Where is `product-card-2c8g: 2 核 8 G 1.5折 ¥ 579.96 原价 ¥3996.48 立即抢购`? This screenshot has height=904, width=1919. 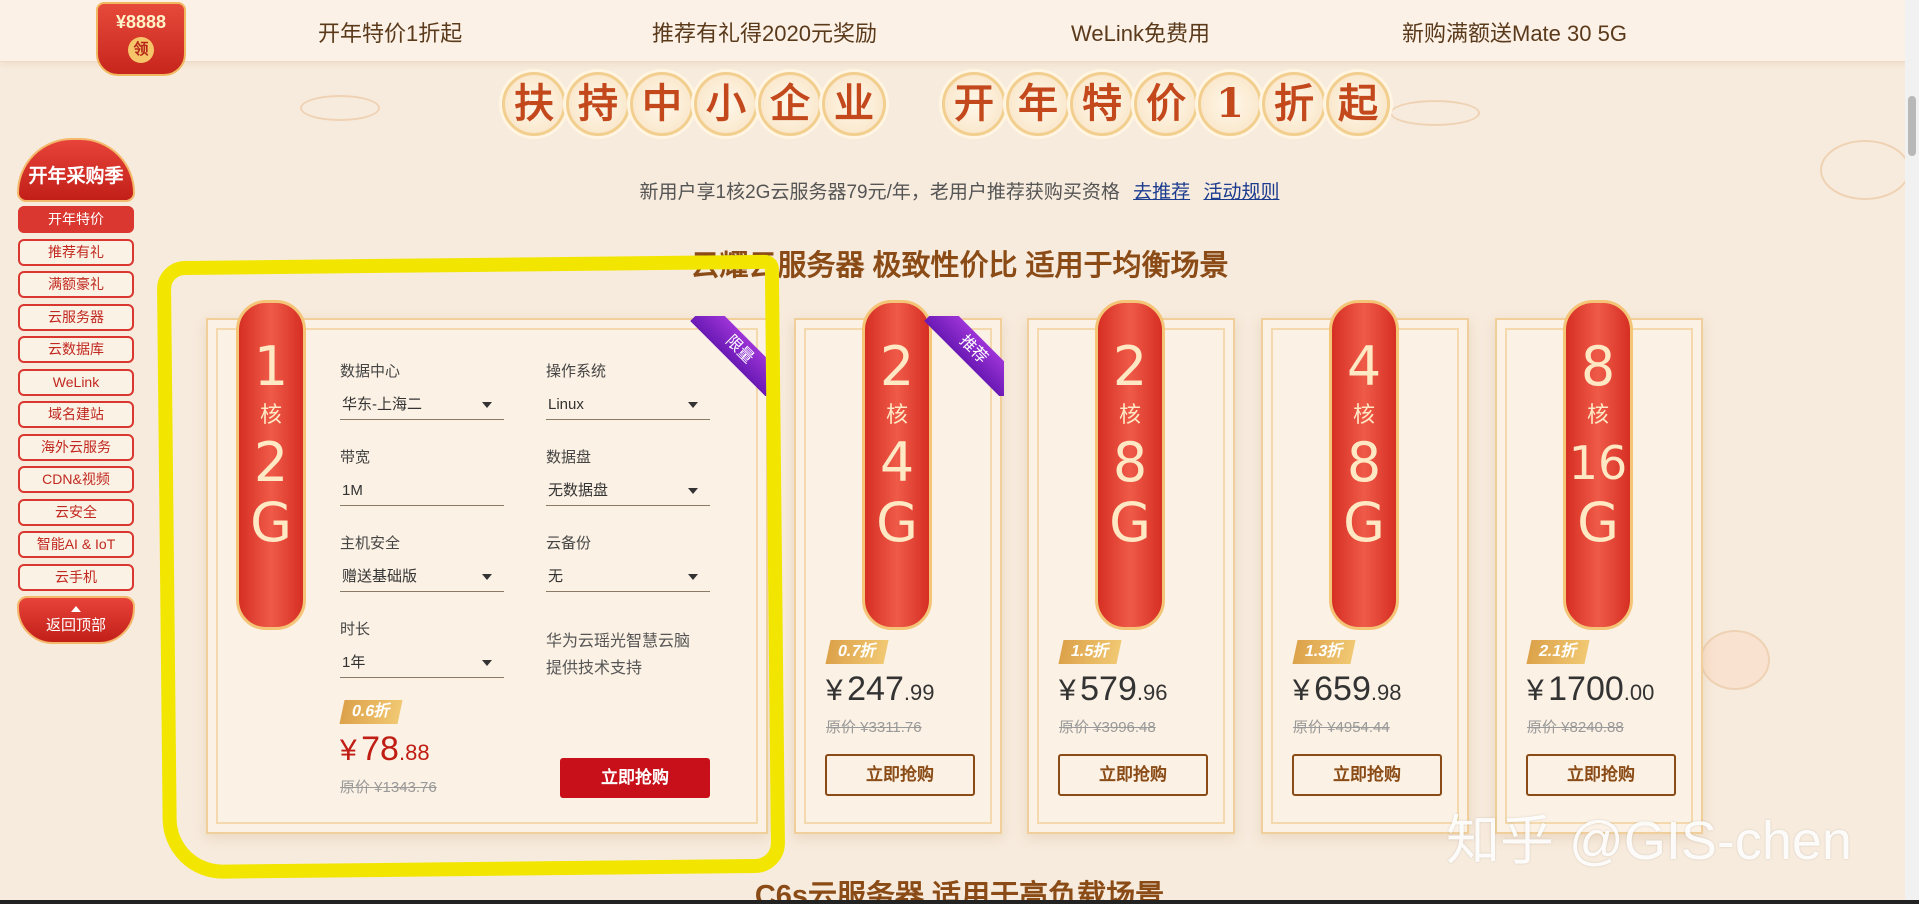 product-card-2c8g: 2 核 8 G 1.5折 ¥ 579.96 原价 ¥3996.48 立即抢购 is located at coordinates (1131, 567).